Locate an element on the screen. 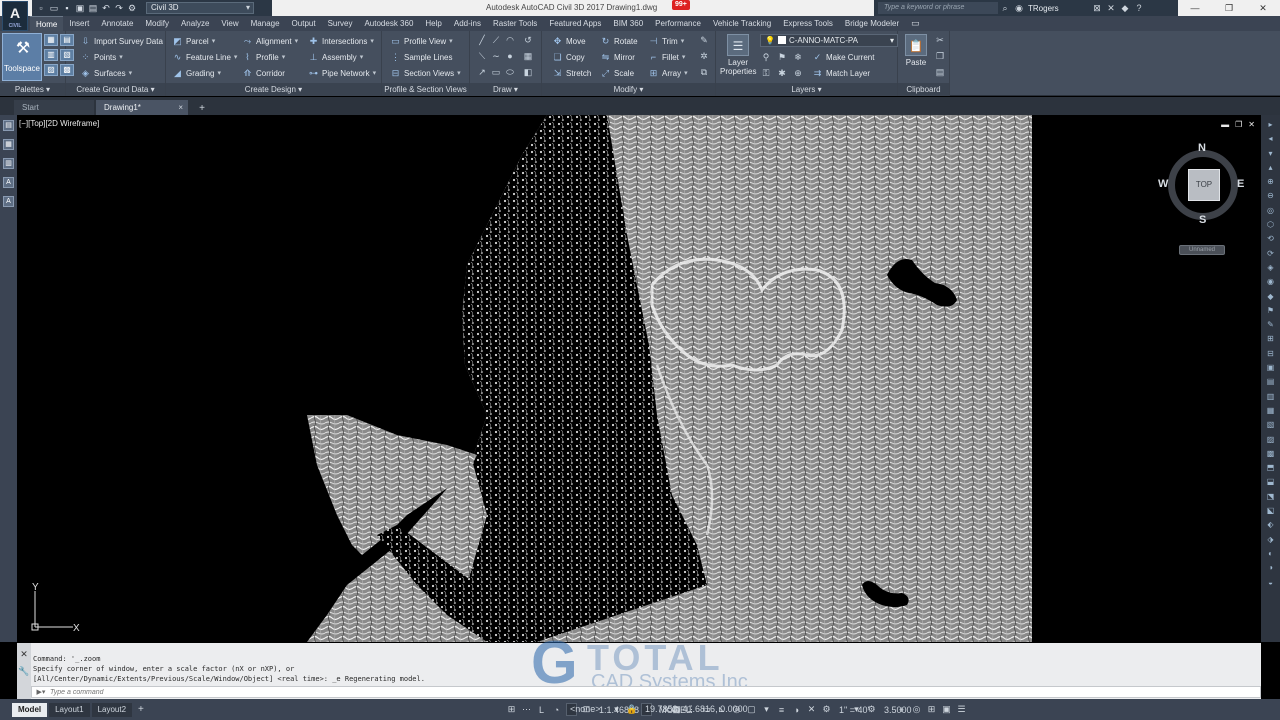 The width and height of the screenshot is (1280, 720). ortho-mode-icon: ⊾ is located at coordinates (721, 709).